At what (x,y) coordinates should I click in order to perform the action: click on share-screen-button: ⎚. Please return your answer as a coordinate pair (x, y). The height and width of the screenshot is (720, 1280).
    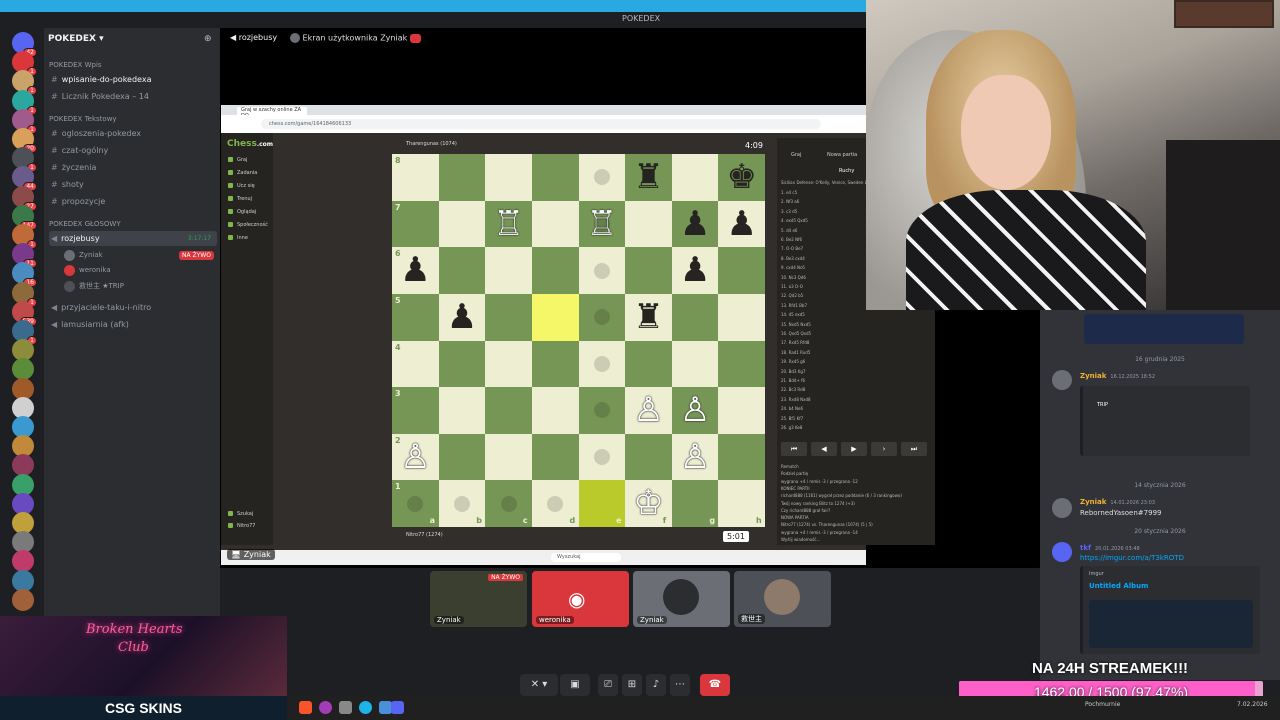
    Looking at the image, I should click on (608, 685).